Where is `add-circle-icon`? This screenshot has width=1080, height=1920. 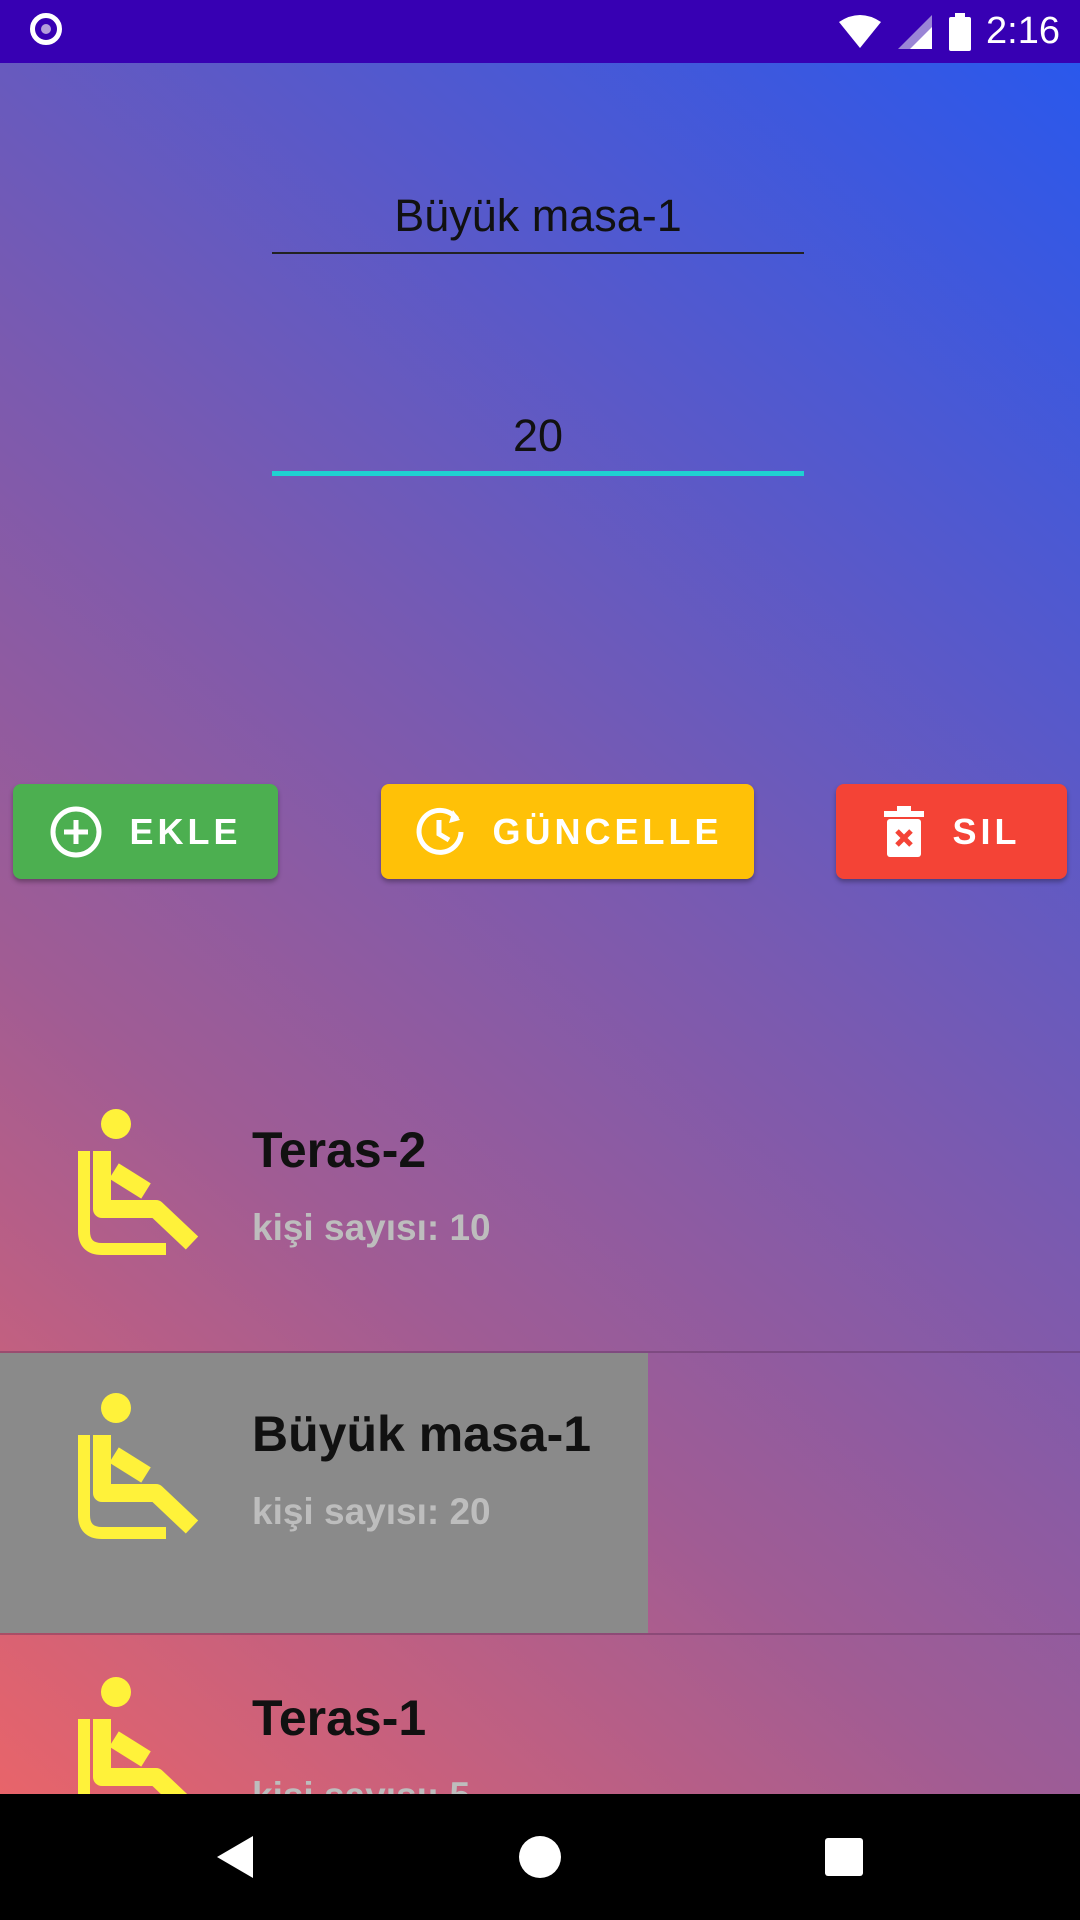
add-circle-icon is located at coordinates (76, 831).